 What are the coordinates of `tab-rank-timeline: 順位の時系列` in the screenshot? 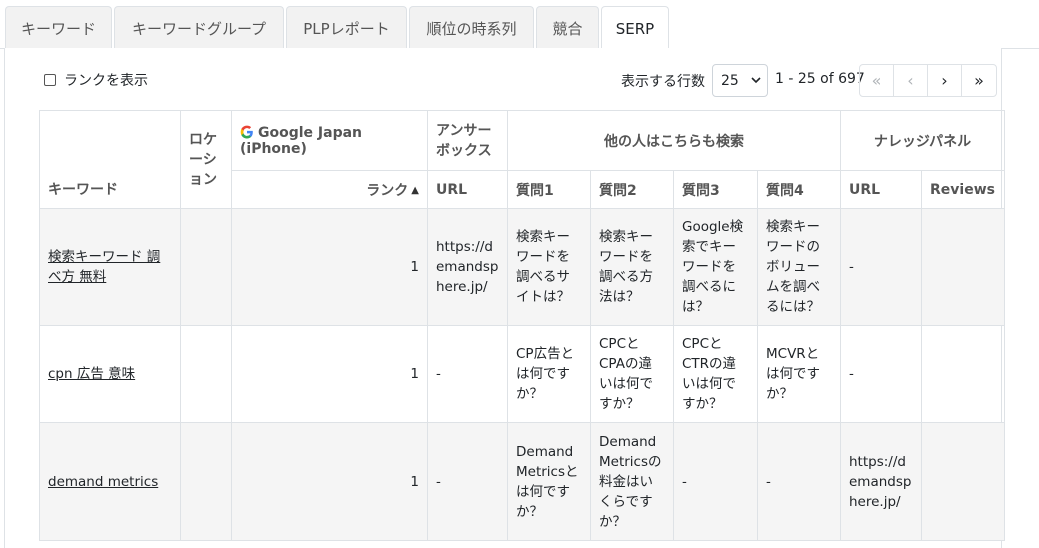 It's located at (471, 27).